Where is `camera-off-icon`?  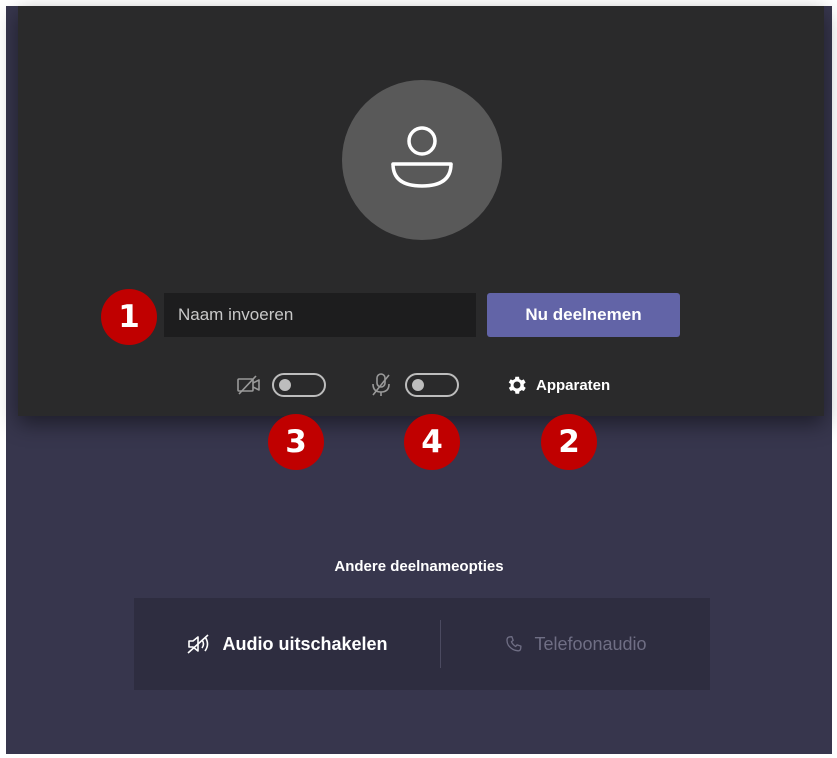
camera-off-icon is located at coordinates (248, 385).